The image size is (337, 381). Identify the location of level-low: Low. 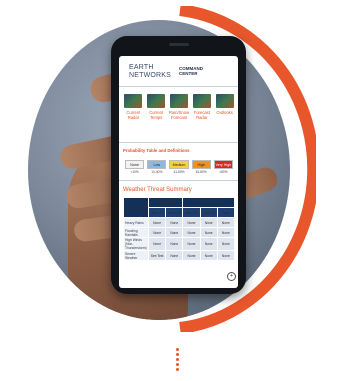
(157, 164).